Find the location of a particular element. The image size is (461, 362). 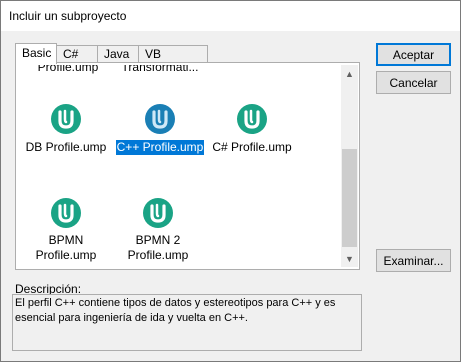

list-item: Profile.ump is located at coordinates (68, 70).